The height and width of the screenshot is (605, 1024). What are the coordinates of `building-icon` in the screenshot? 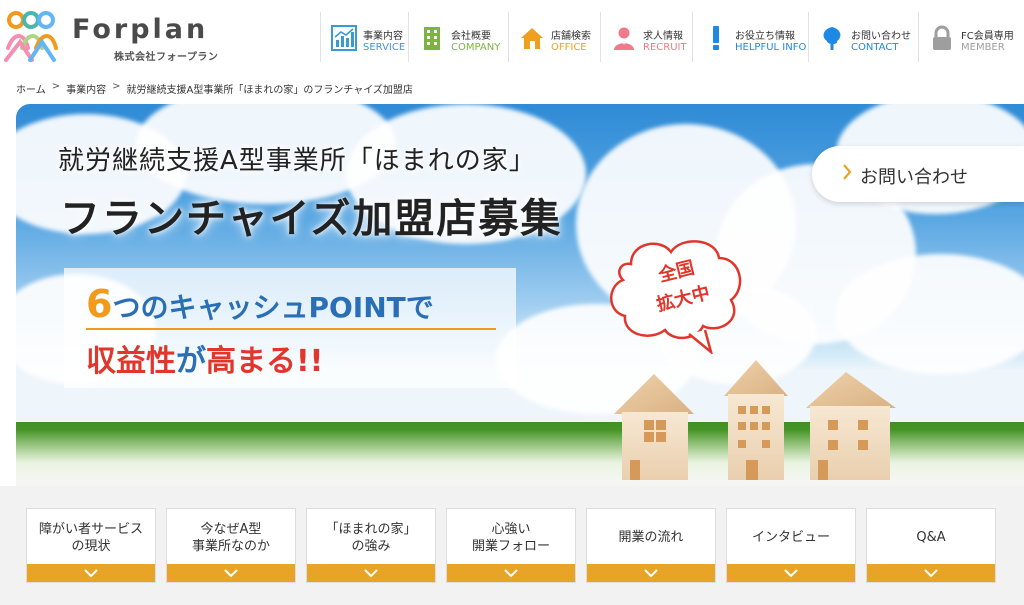 It's located at (432, 38).